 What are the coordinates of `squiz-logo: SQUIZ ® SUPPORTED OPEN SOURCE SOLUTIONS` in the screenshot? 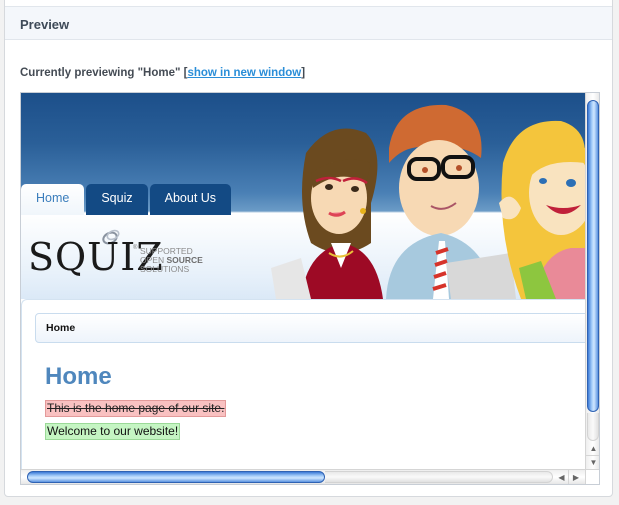 It's located at (128, 252).